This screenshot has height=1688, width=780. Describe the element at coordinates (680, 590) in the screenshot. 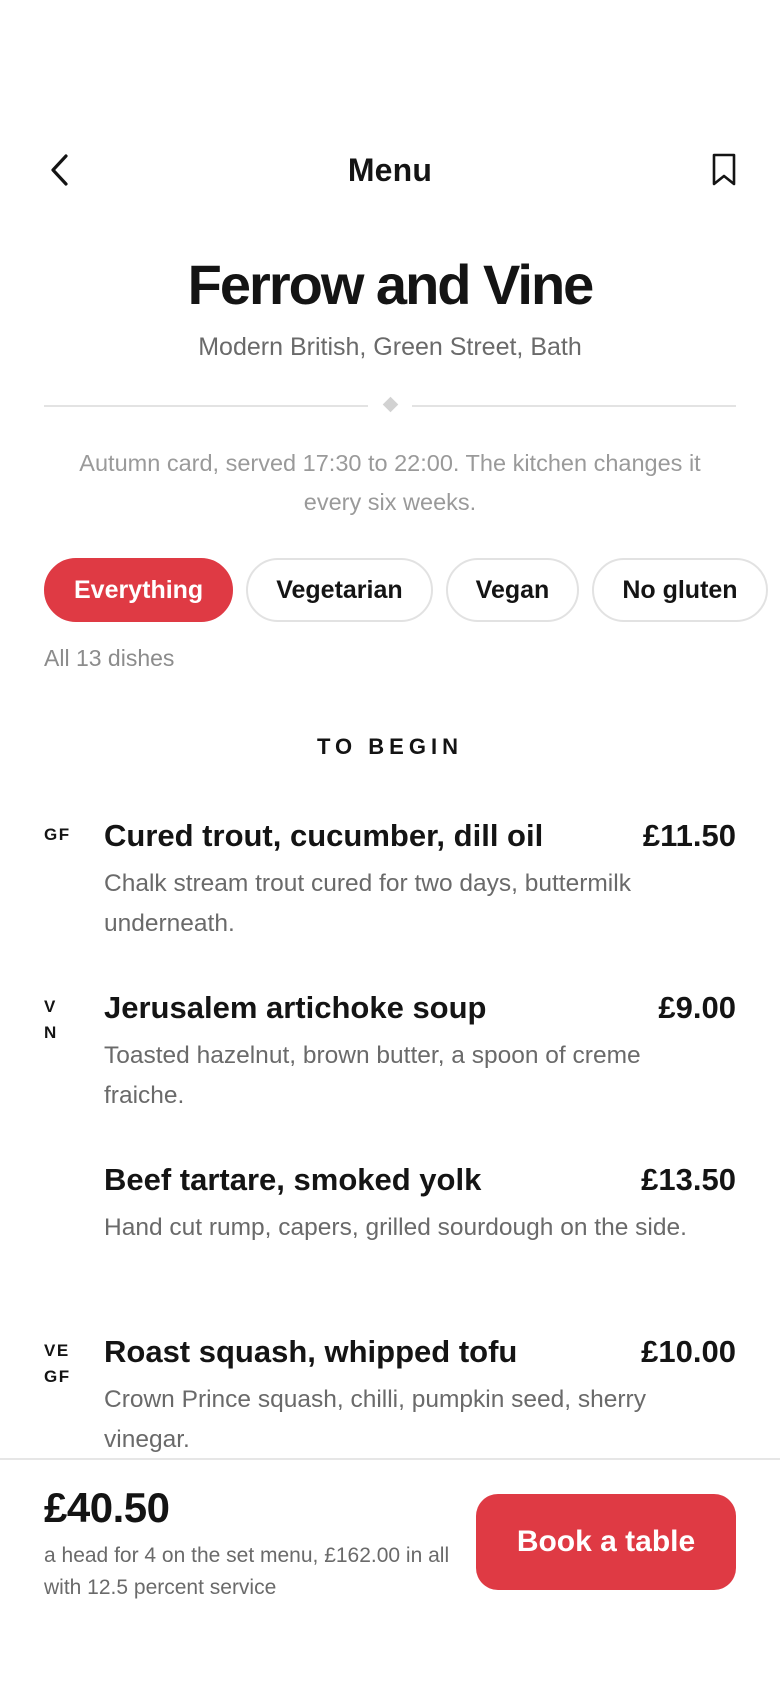

I see `filter-chip-no-gluten: No gluten` at that location.